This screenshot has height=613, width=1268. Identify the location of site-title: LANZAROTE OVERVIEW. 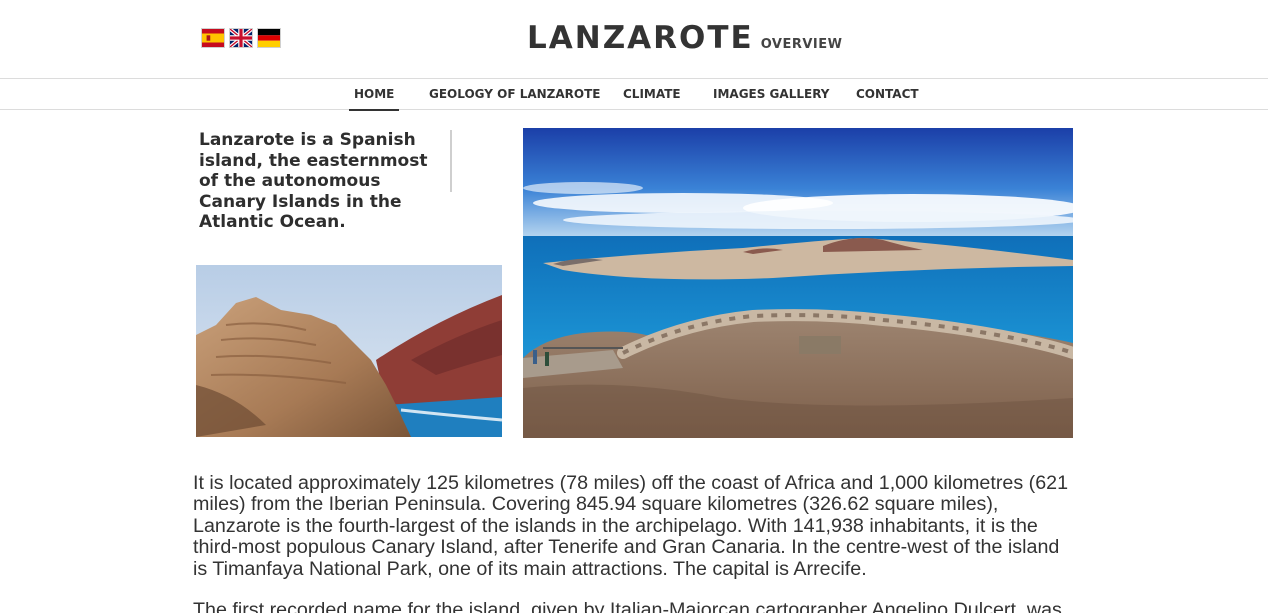
(685, 38).